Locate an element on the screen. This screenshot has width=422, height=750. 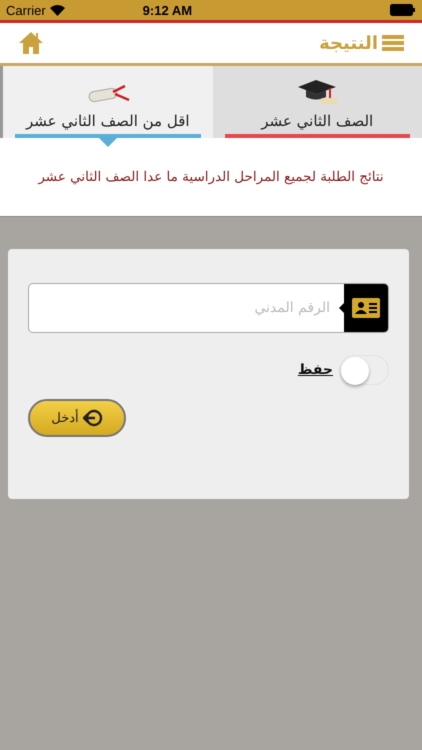
civil-id-field: الرقم المدني is located at coordinates (208, 308).